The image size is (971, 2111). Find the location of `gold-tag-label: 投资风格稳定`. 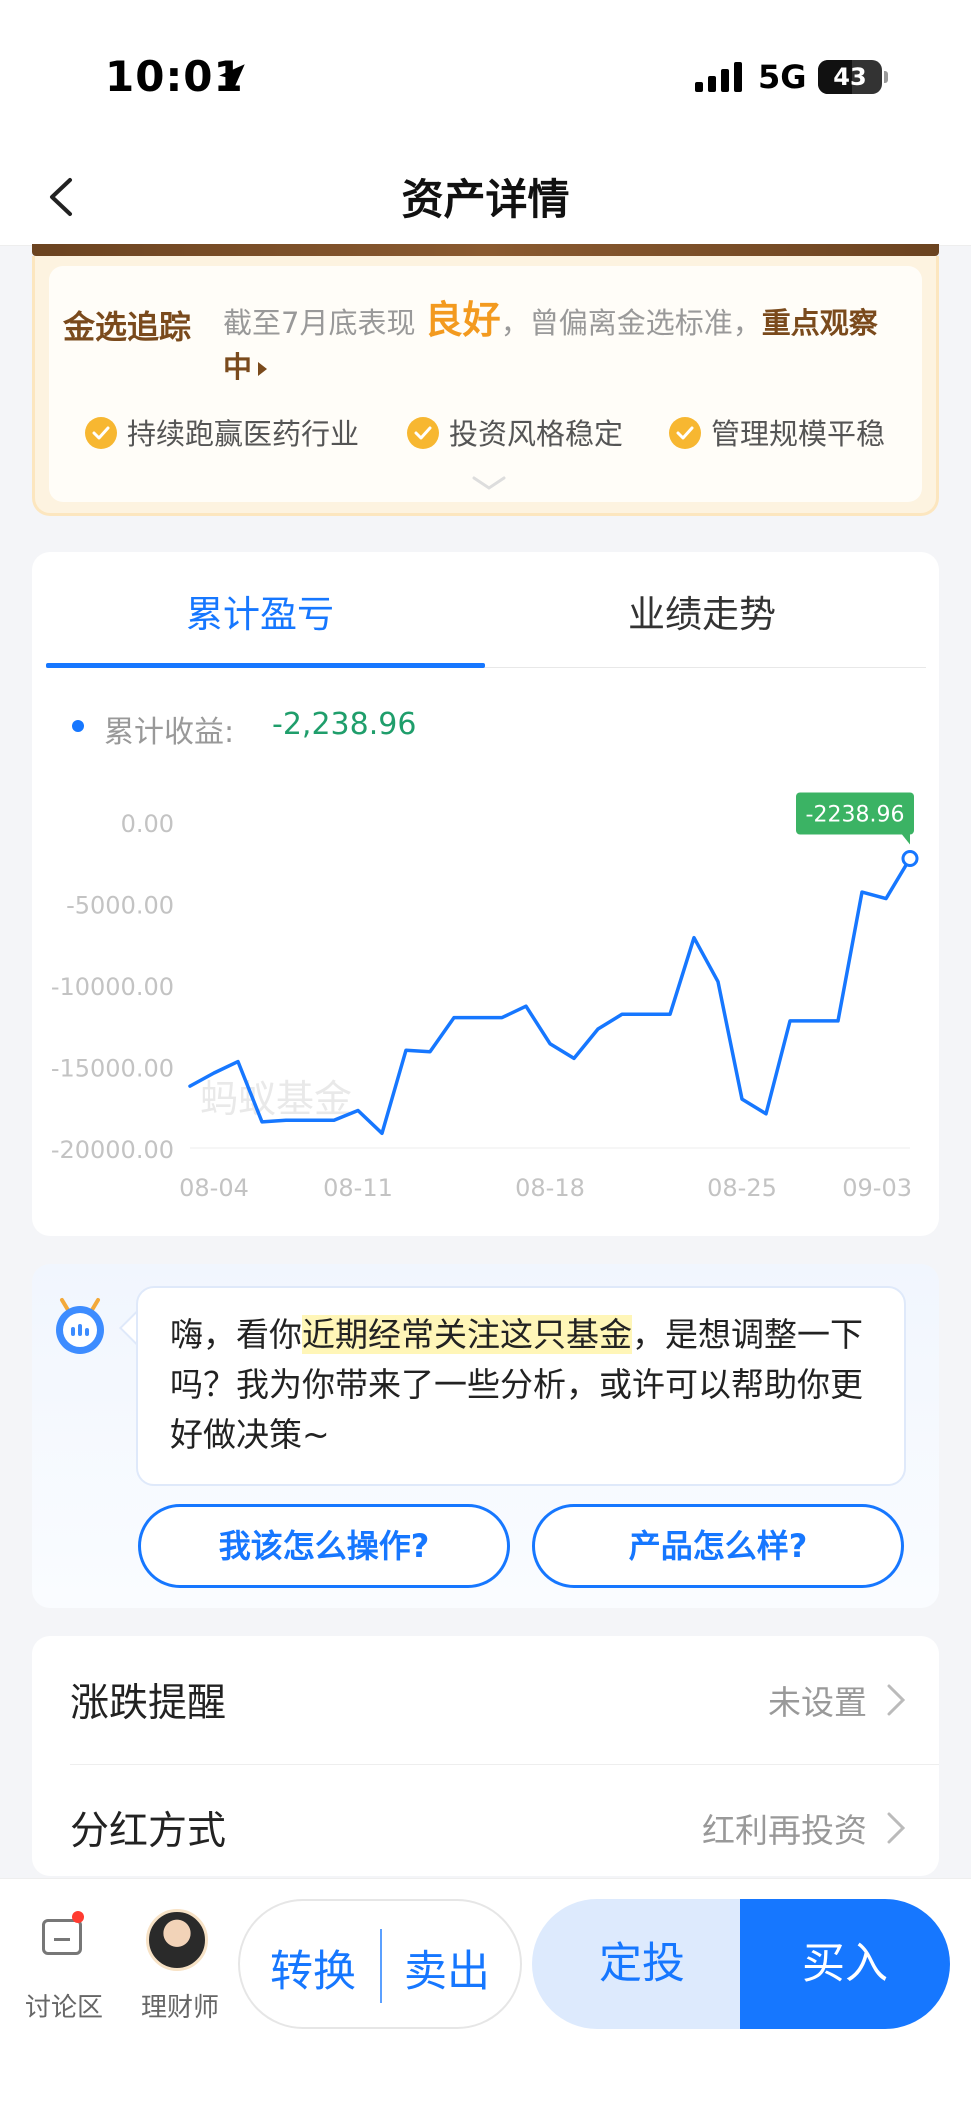

gold-tag-label: 投资风格稳定 is located at coordinates (536, 434).